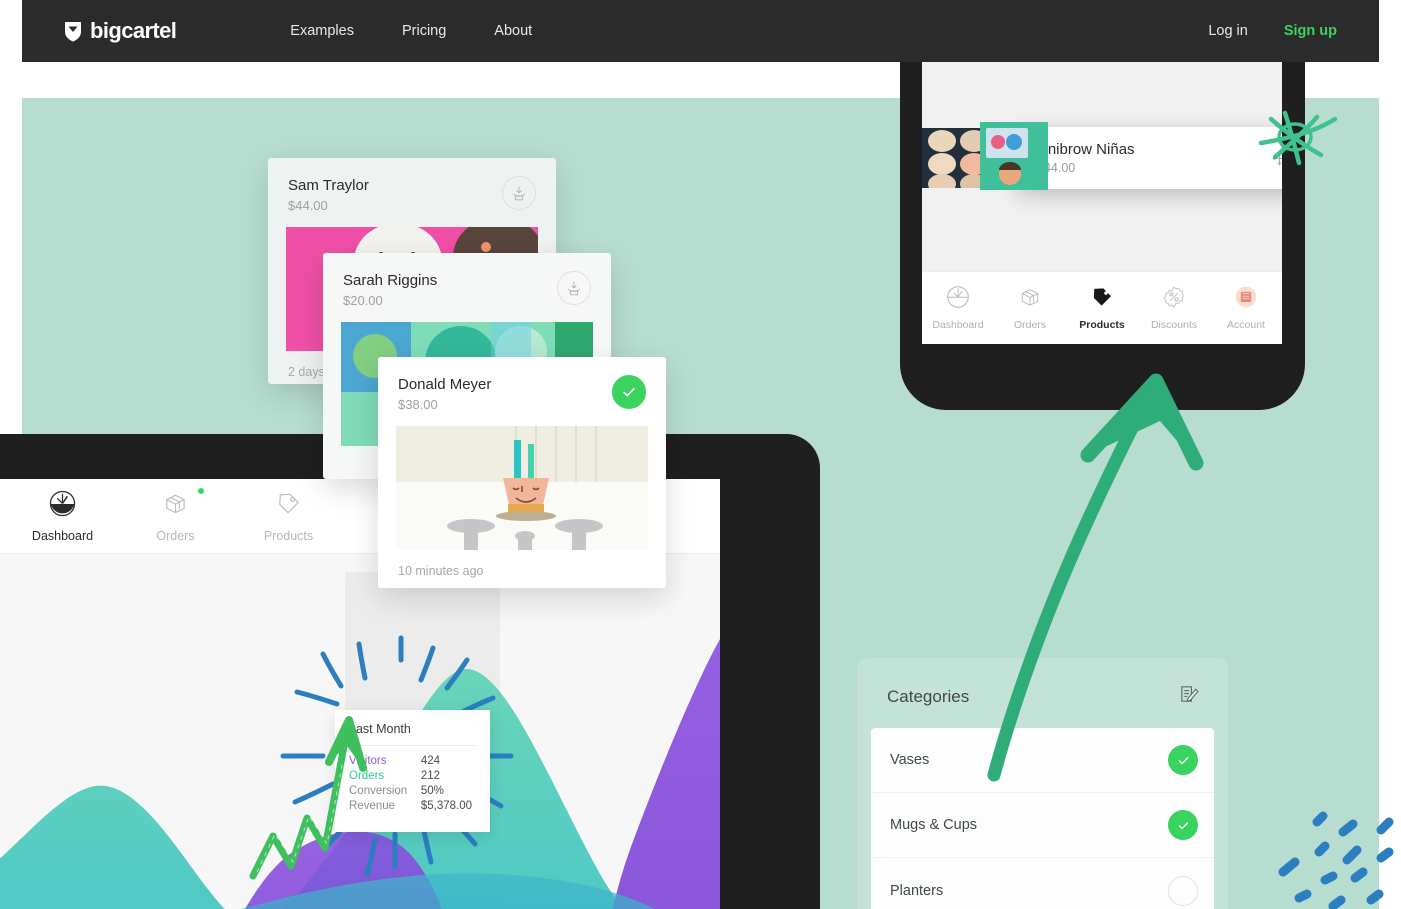 The image size is (1401, 909). Describe the element at coordinates (201, 490) in the screenshot. I see `orders-new-badge` at that location.